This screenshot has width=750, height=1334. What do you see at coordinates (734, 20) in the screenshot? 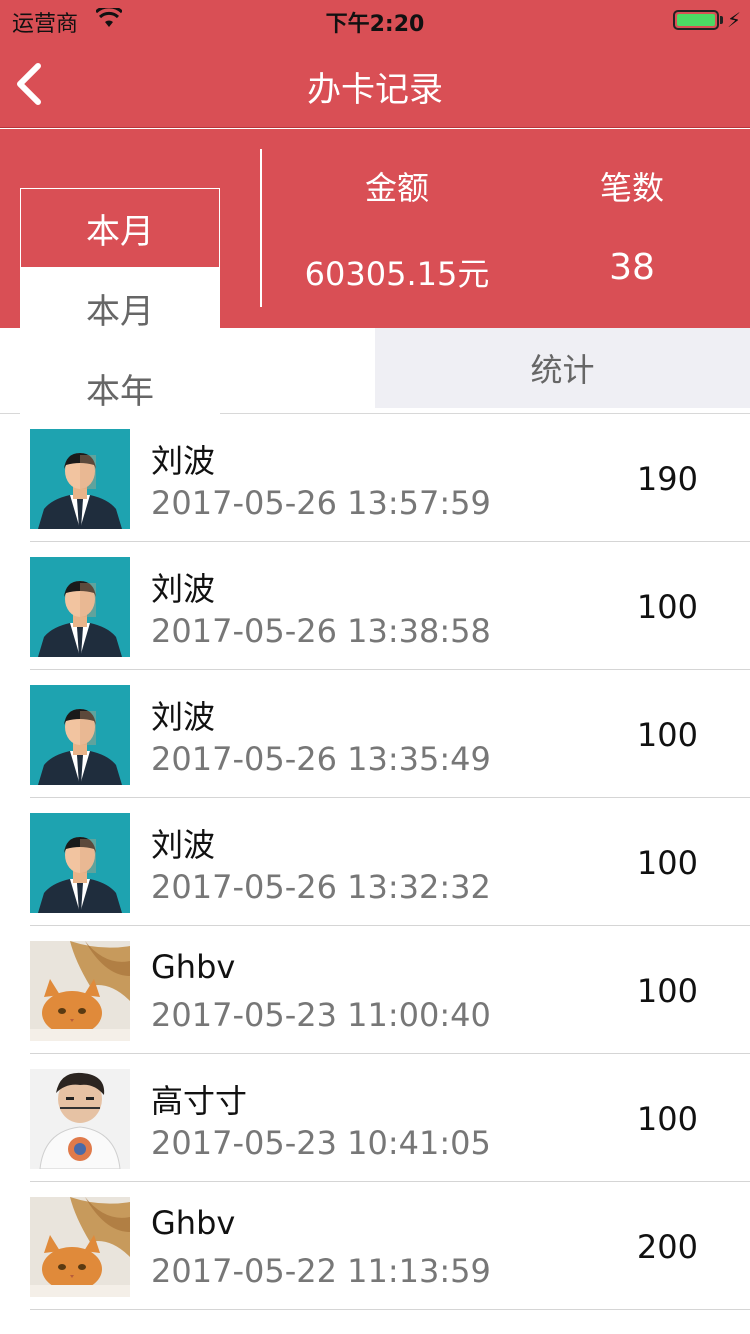
I see `charging-bolt-icon: ⚡` at bounding box center [734, 20].